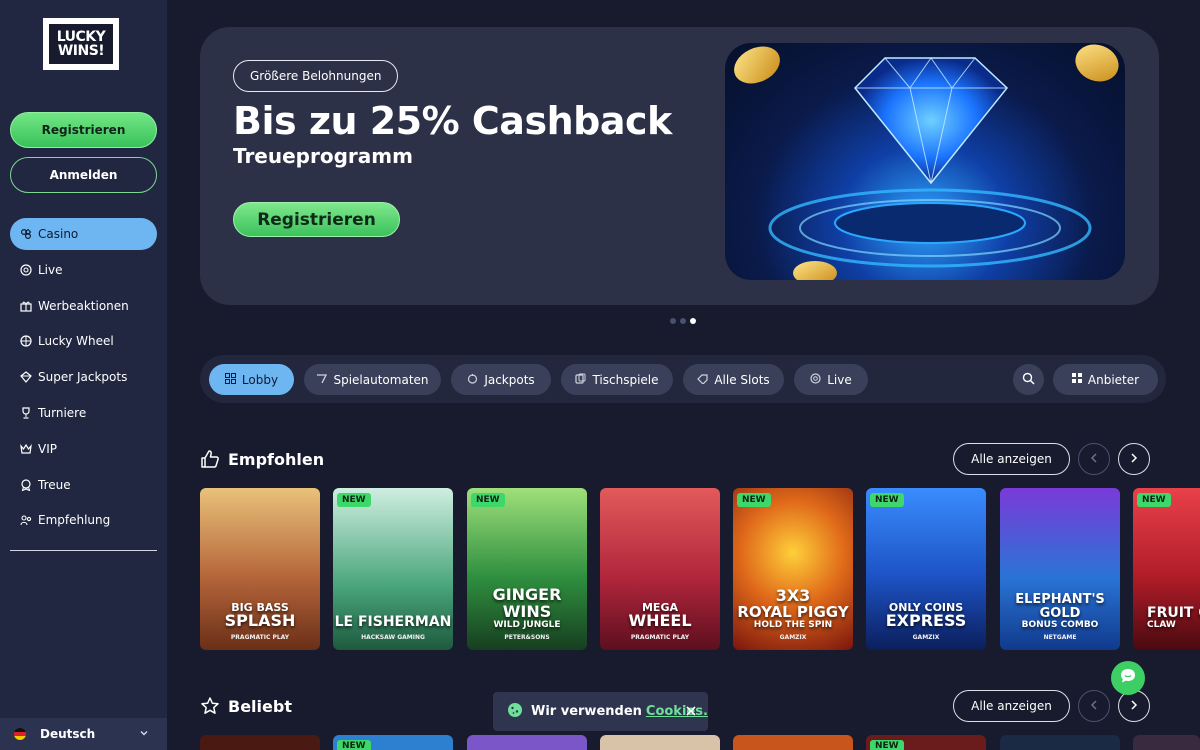 Image resolution: width=1200 pixels, height=750 pixels. Describe the element at coordinates (1161, 624) in the screenshot. I see `game-title-line3: CLAW` at that location.